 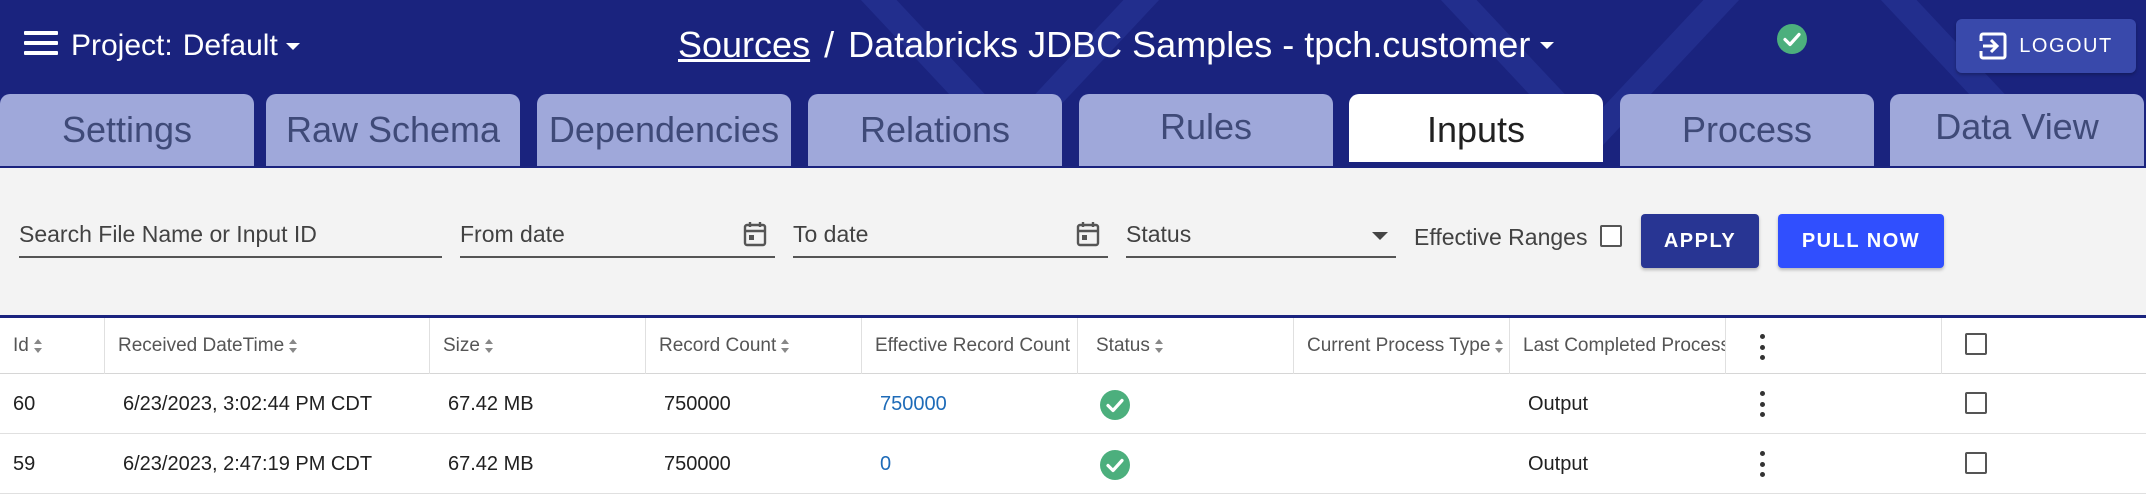 I want to click on column-header-size: Size, so click(x=538, y=346).